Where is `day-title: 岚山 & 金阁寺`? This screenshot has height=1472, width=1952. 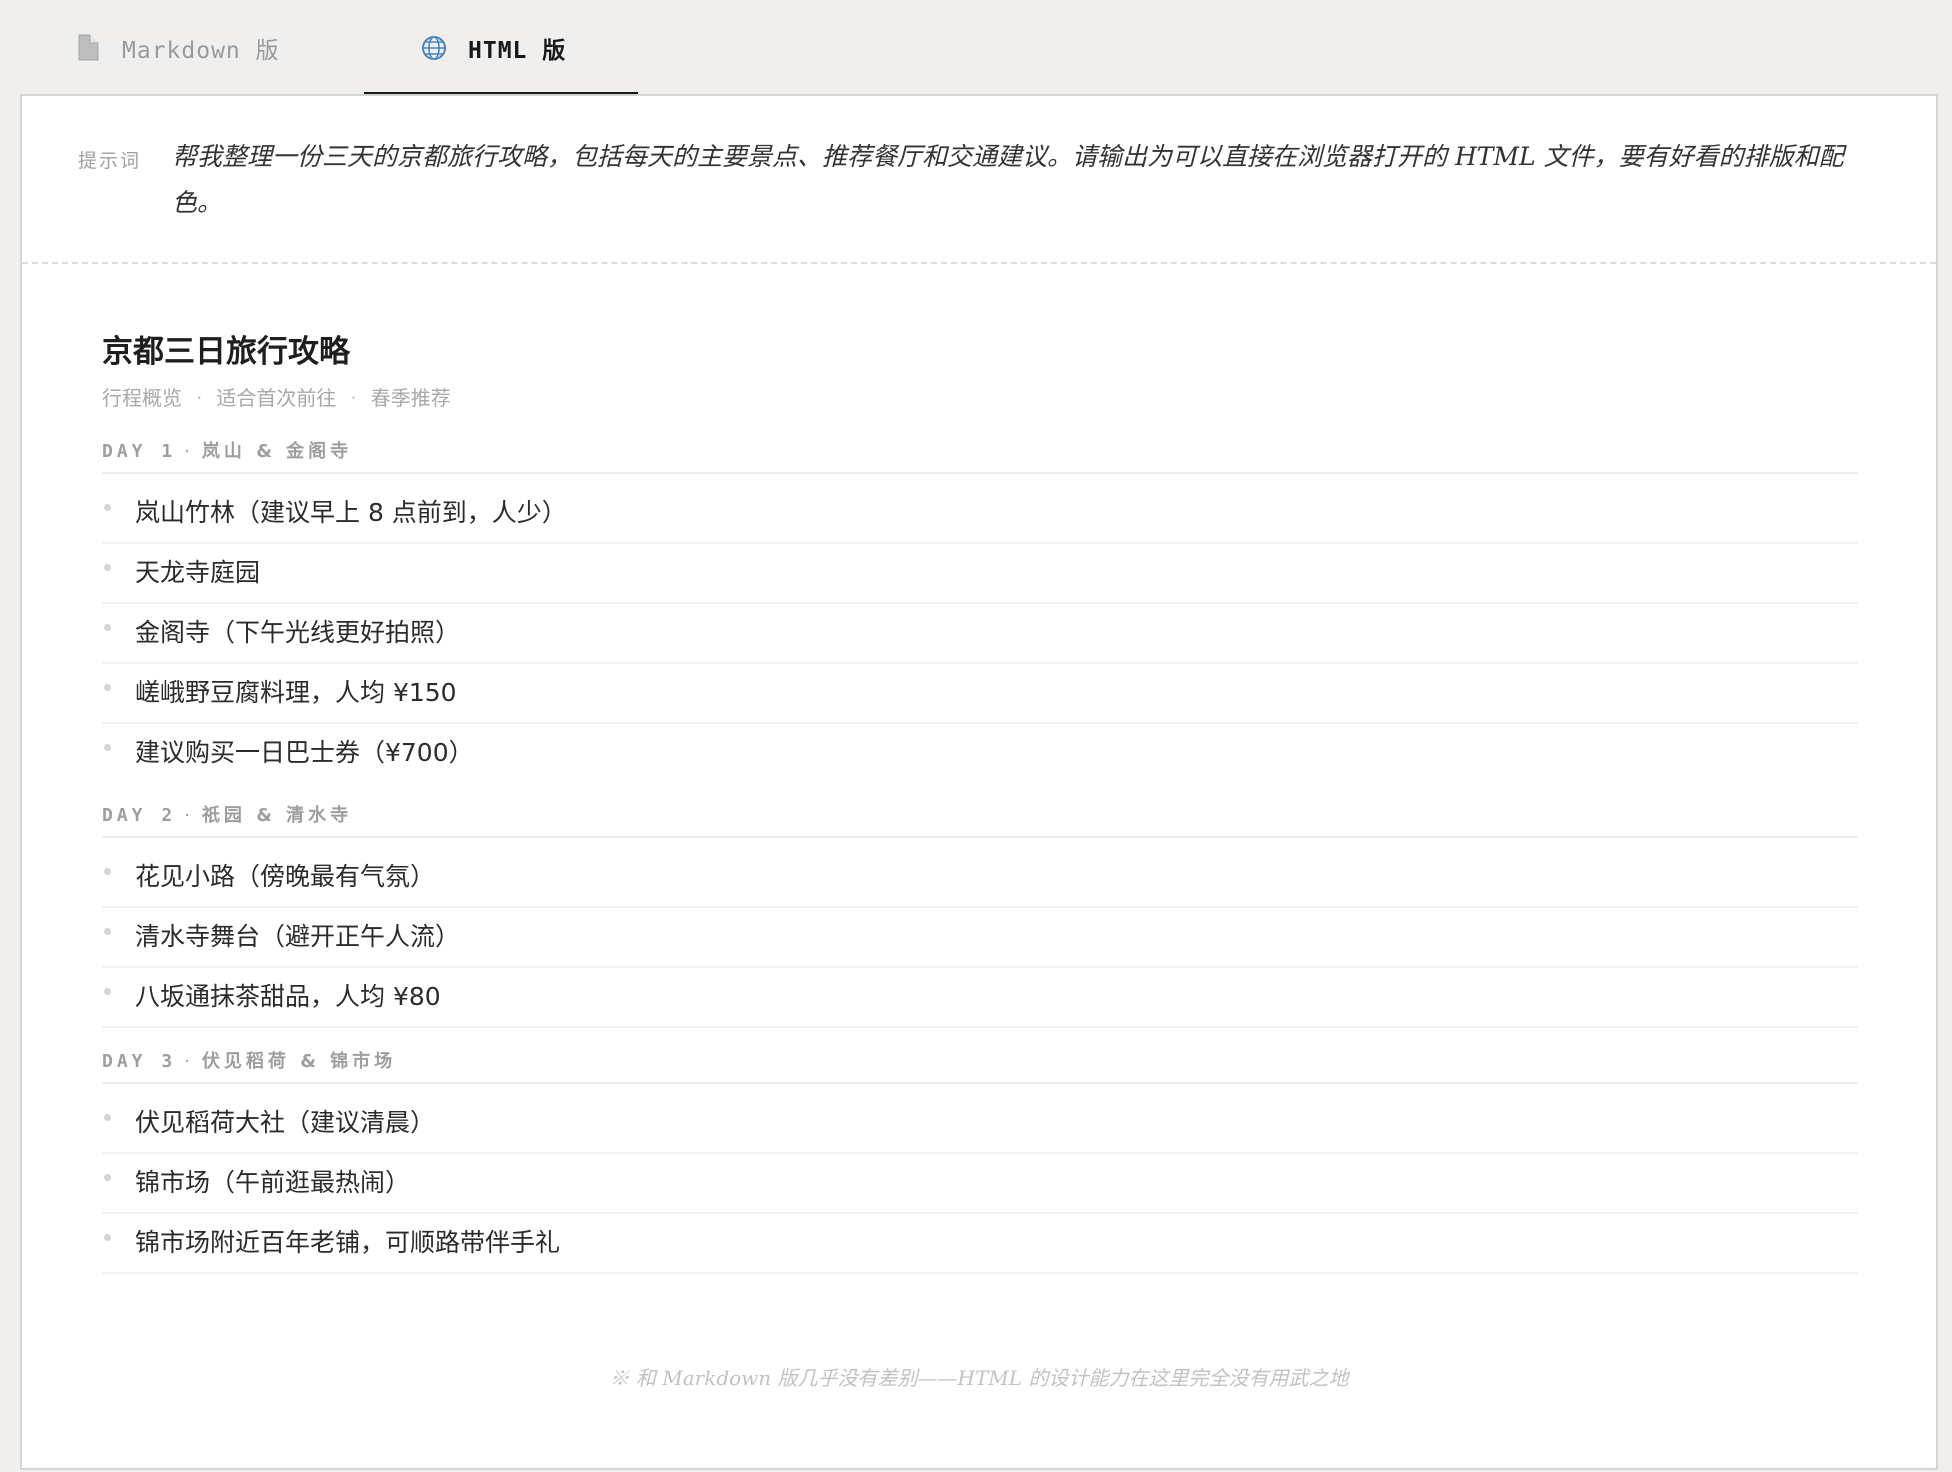 day-title: 岚山 & 金阁寺 is located at coordinates (277, 451).